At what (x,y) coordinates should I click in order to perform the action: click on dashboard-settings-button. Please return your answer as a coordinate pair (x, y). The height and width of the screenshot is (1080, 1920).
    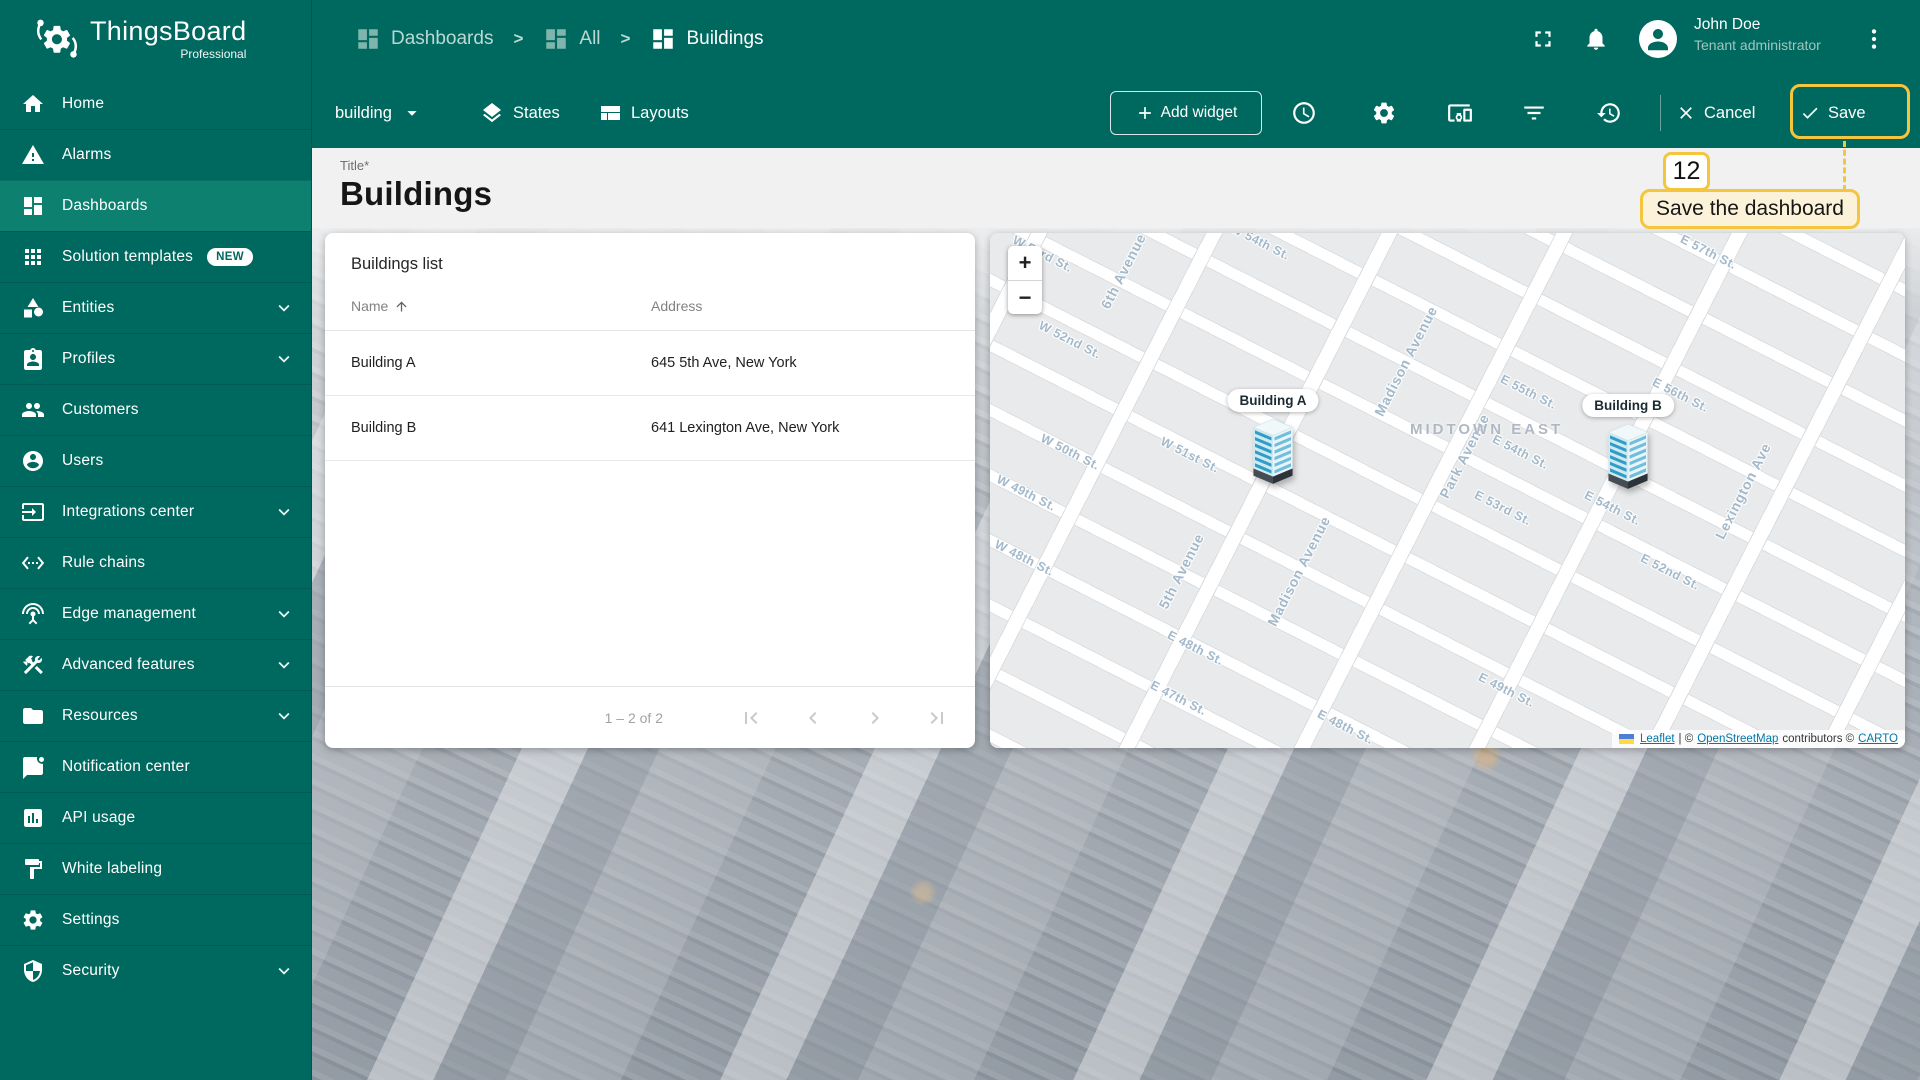
    Looking at the image, I should click on (1384, 113).